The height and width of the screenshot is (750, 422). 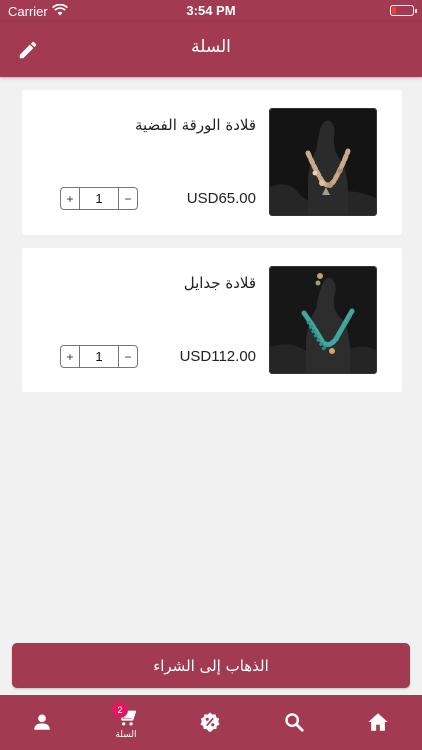 I want to click on profile-icon, so click(x=42, y=722).